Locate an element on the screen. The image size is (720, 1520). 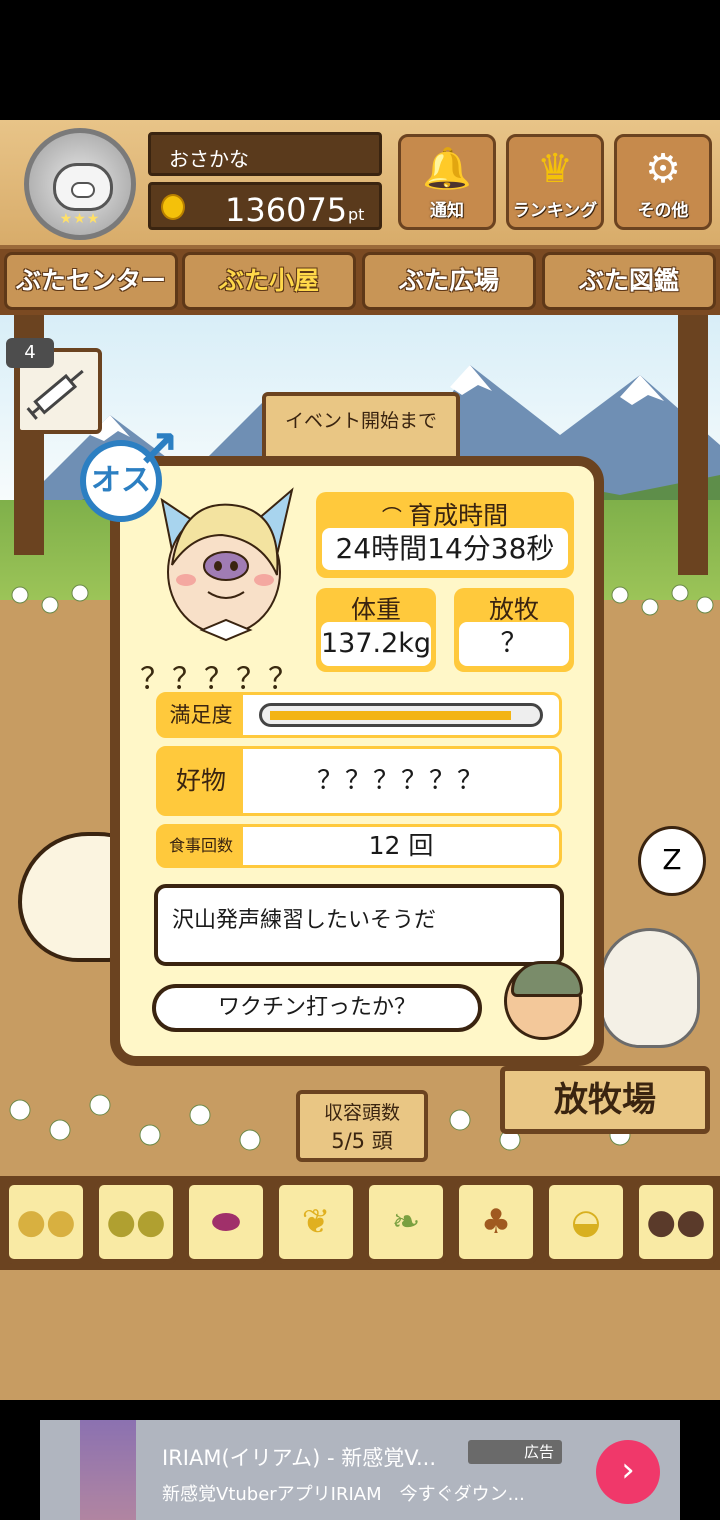
feed-slot-soybeans: ●● is located at coordinates (46, 1222).